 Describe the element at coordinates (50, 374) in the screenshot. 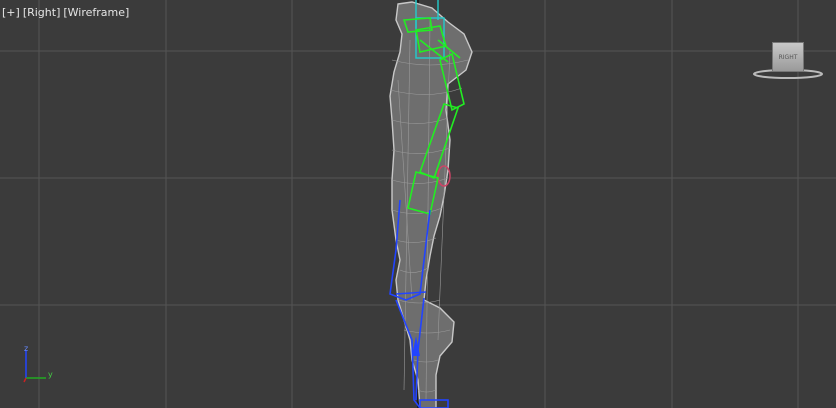

I see `axis-y-label: y` at that location.